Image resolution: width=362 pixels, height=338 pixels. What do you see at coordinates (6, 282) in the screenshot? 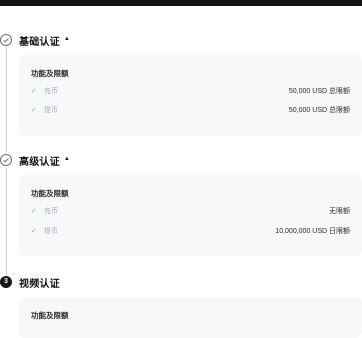
I see `step-number-badge: 3` at bounding box center [6, 282].